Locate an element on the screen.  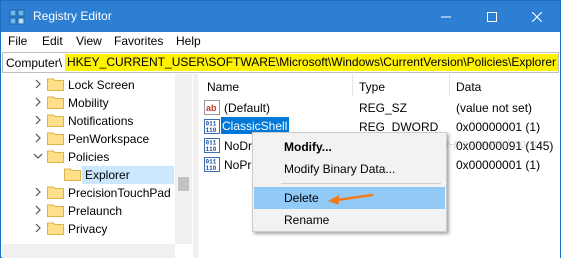
chevron-down-icon is located at coordinates (38, 156).